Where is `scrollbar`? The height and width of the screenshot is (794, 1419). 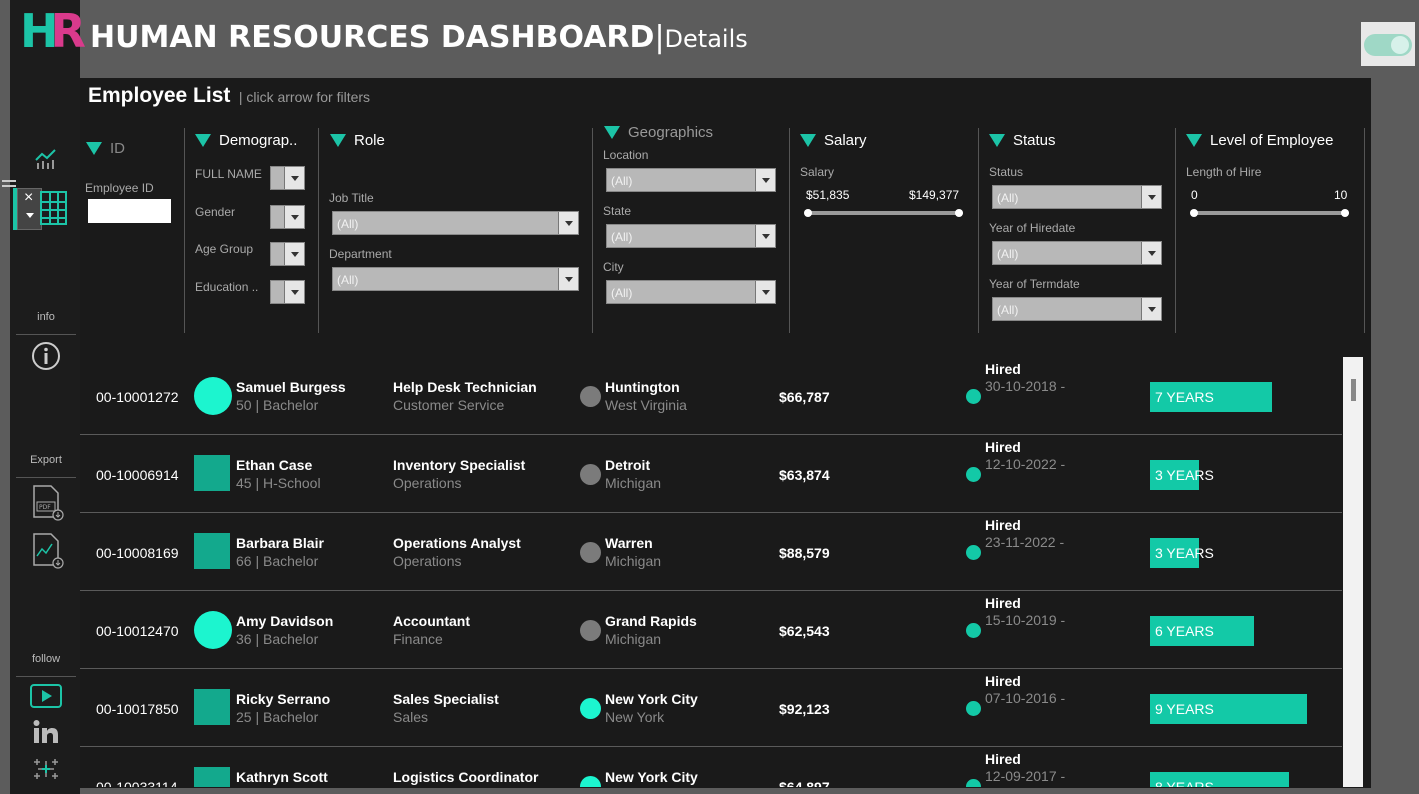 scrollbar is located at coordinates (1353, 572).